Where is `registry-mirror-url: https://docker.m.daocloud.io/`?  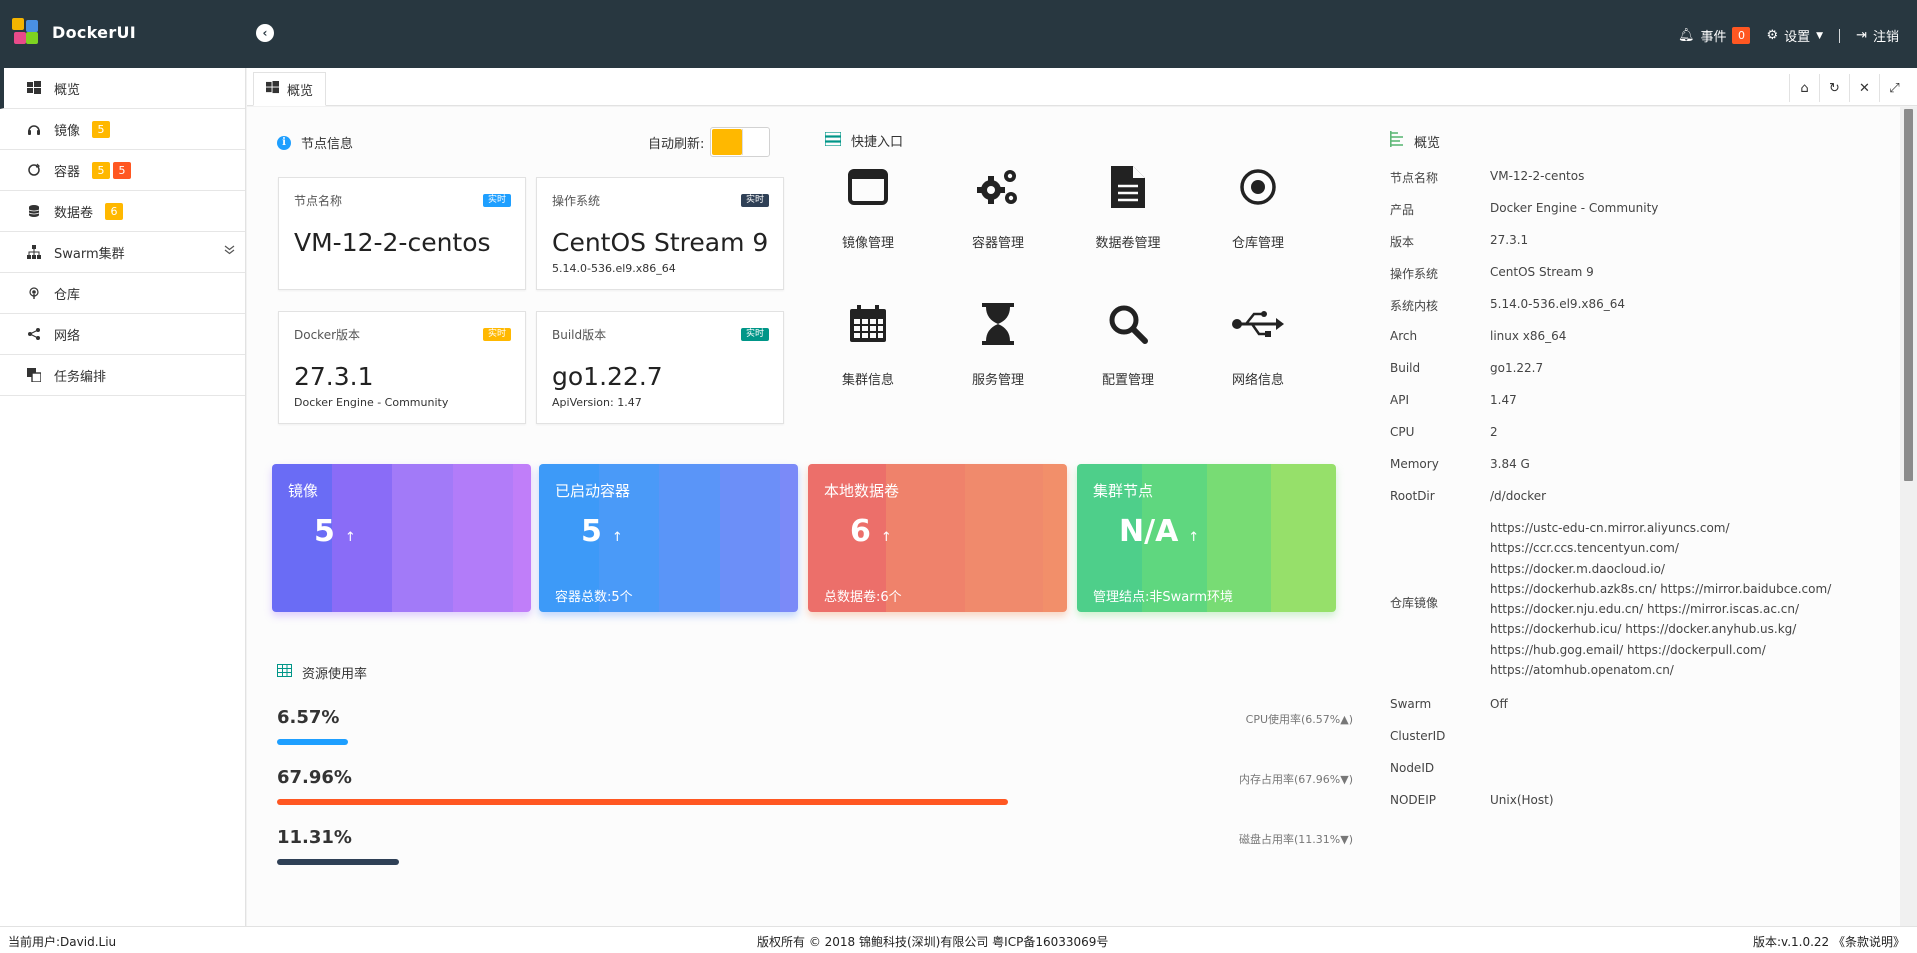
registry-mirror-url: https://docker.m.daocloud.io/ is located at coordinates (1577, 568).